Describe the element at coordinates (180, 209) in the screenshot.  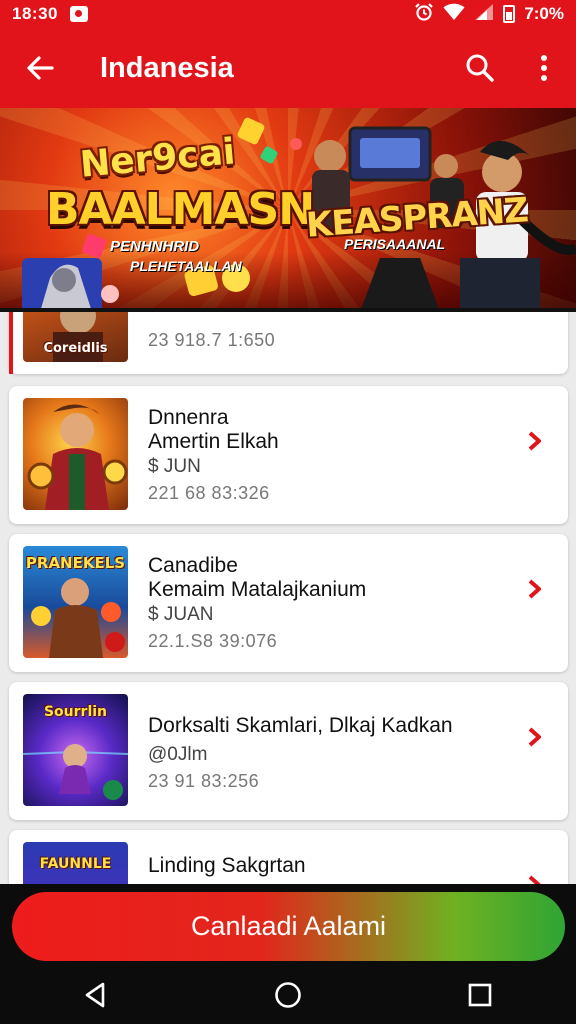
I see `banner-title-2: BAALMASN` at that location.